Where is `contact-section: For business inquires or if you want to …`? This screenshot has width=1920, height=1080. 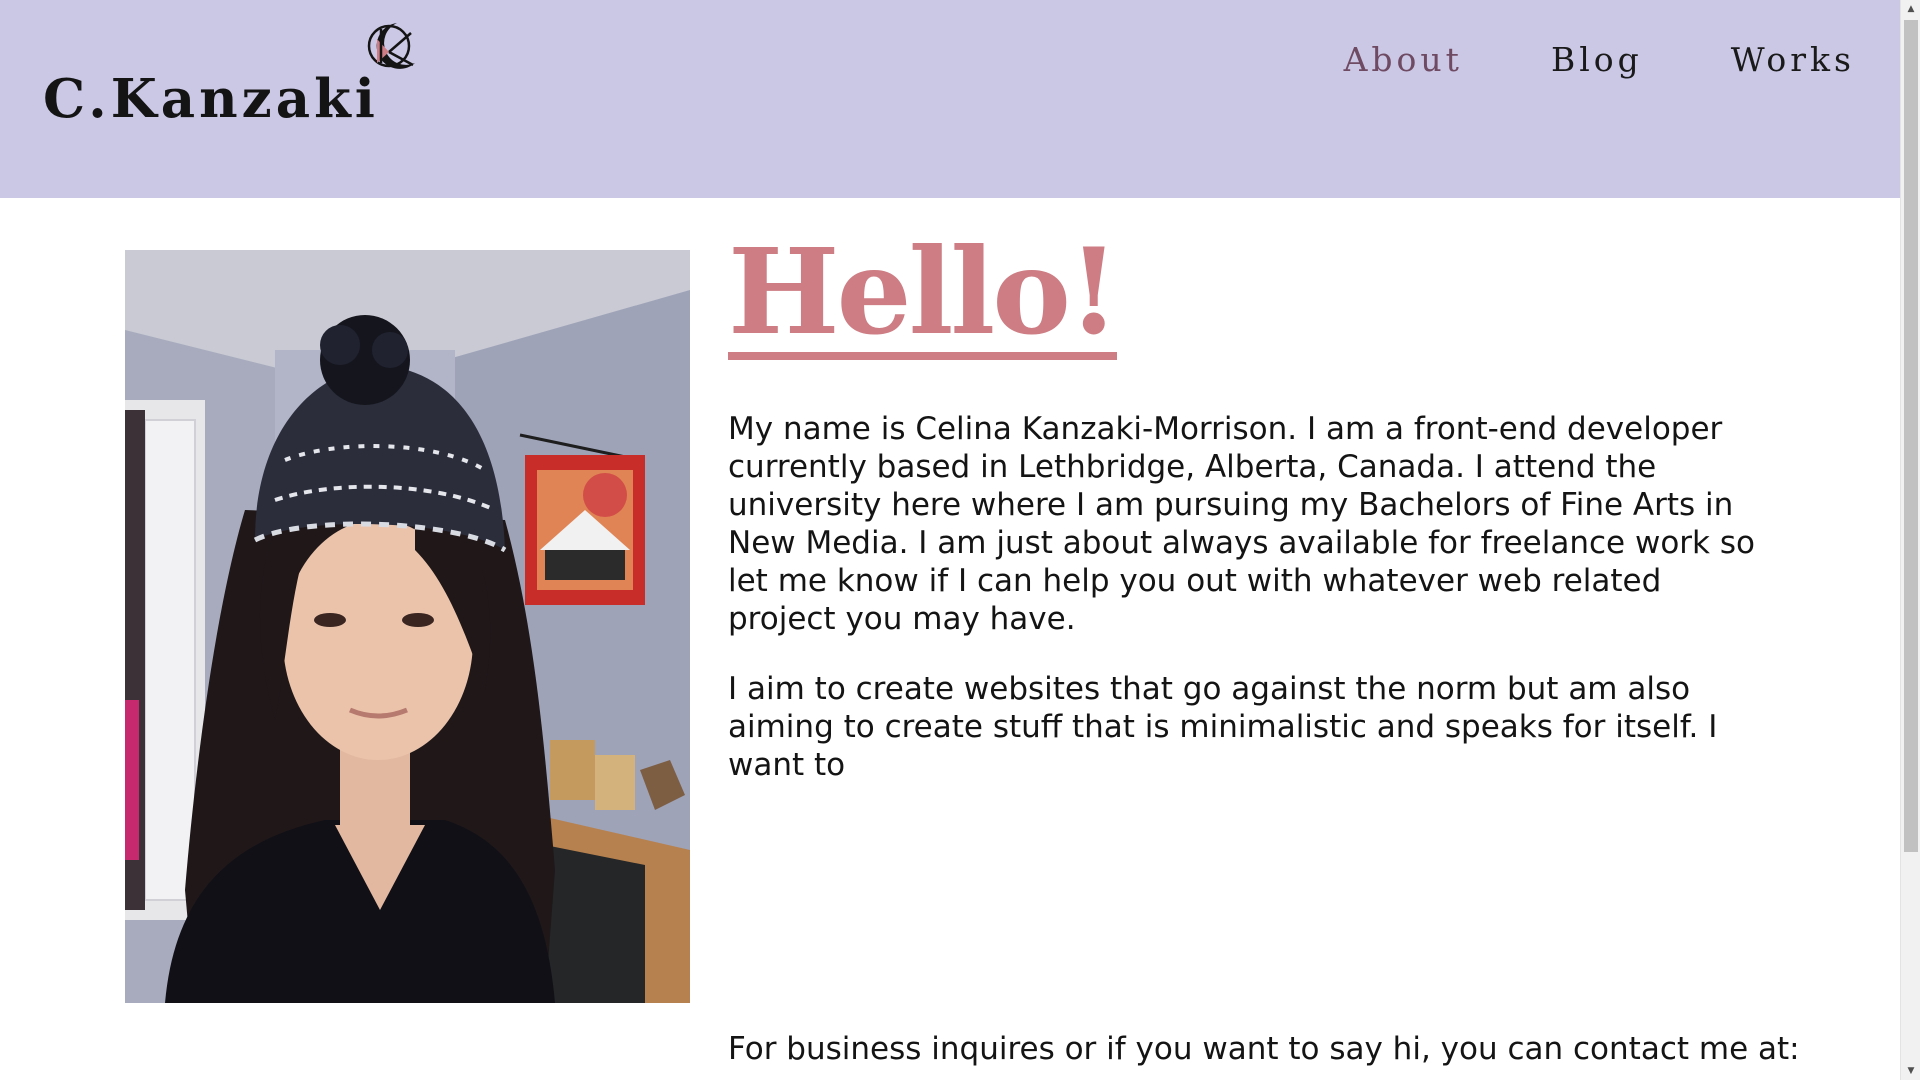 contact-section: For business inquires or if you want to … is located at coordinates (1278, 1049).